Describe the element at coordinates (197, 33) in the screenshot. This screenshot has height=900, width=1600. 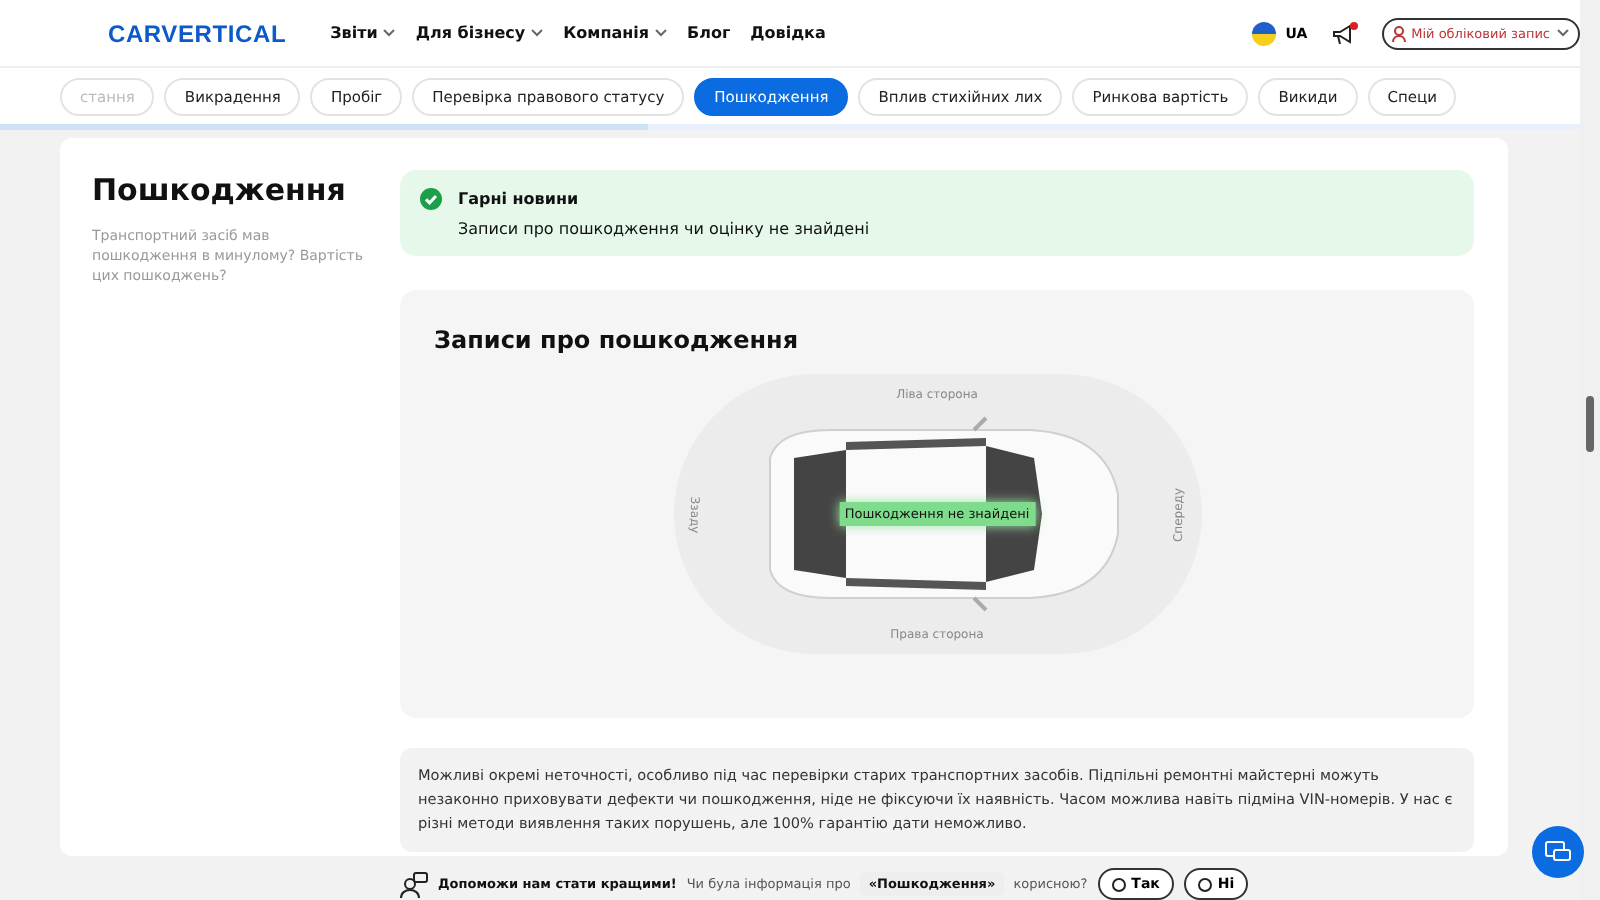
I see `logo: CARVERTICAL` at that location.